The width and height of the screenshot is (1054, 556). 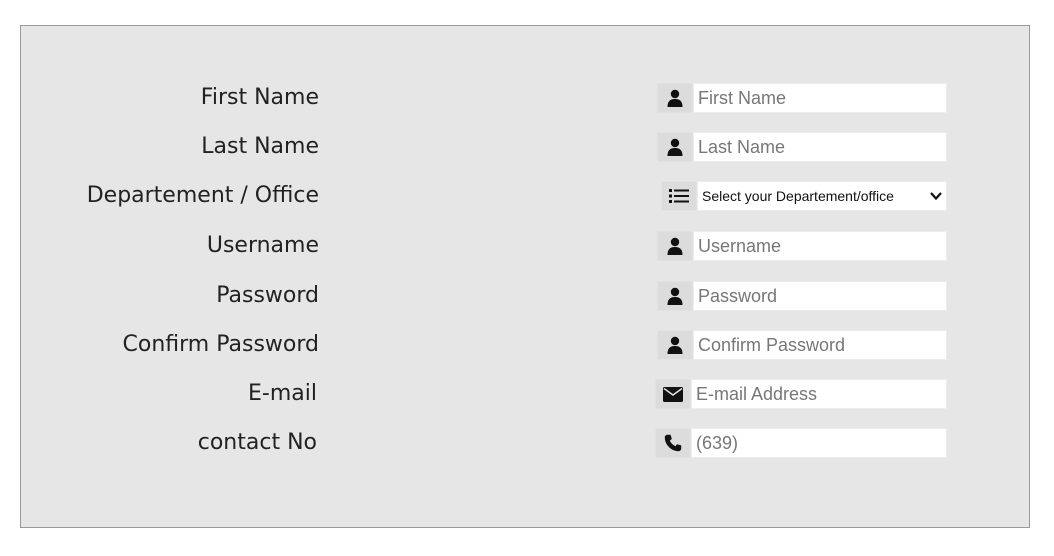 I want to click on first-name-row: First Name, so click(x=525, y=98).